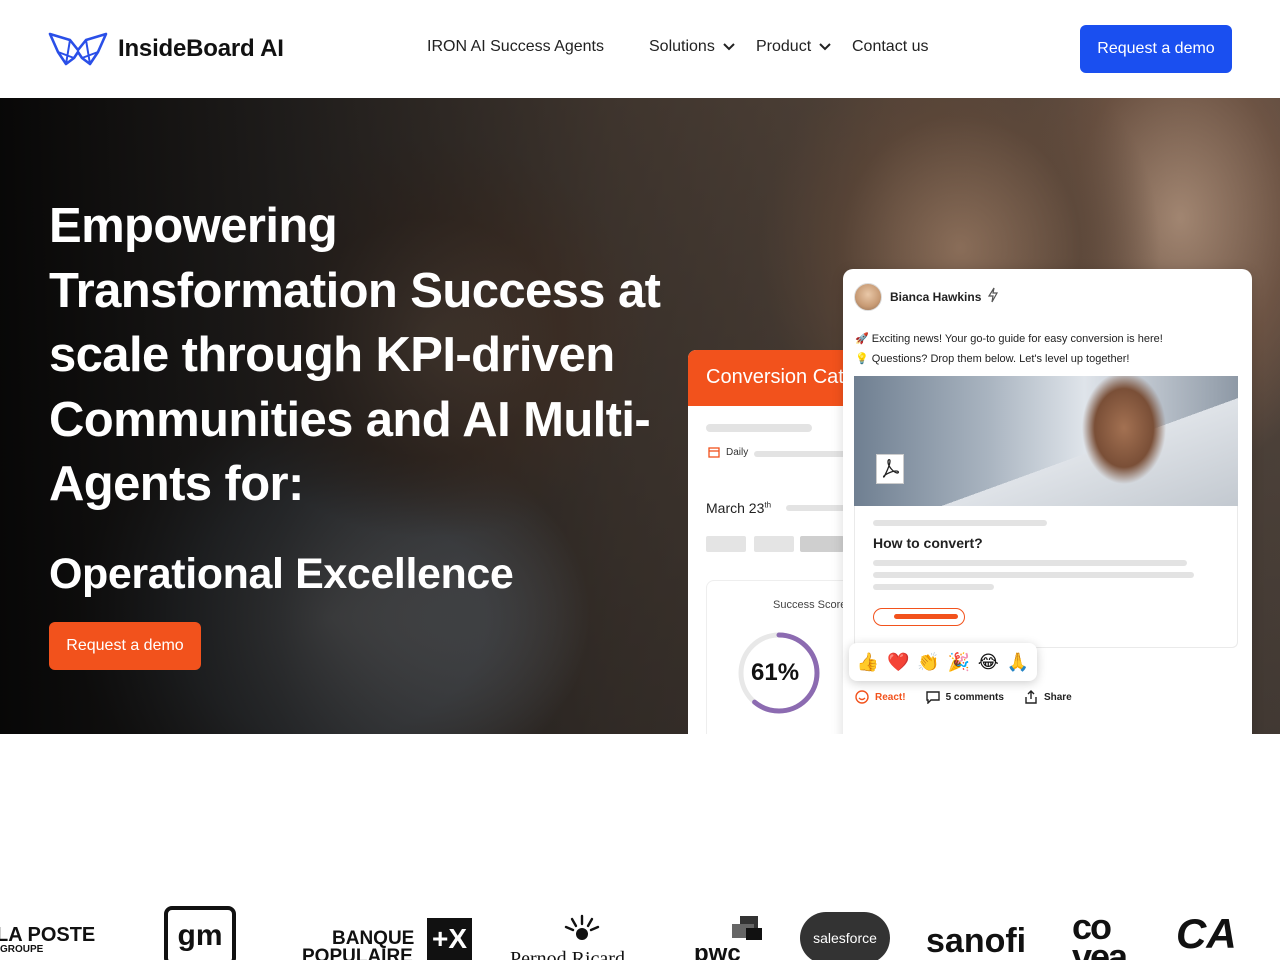 The height and width of the screenshot is (960, 1280). What do you see at coordinates (932, 697) in the screenshot?
I see `comment-icon` at bounding box center [932, 697].